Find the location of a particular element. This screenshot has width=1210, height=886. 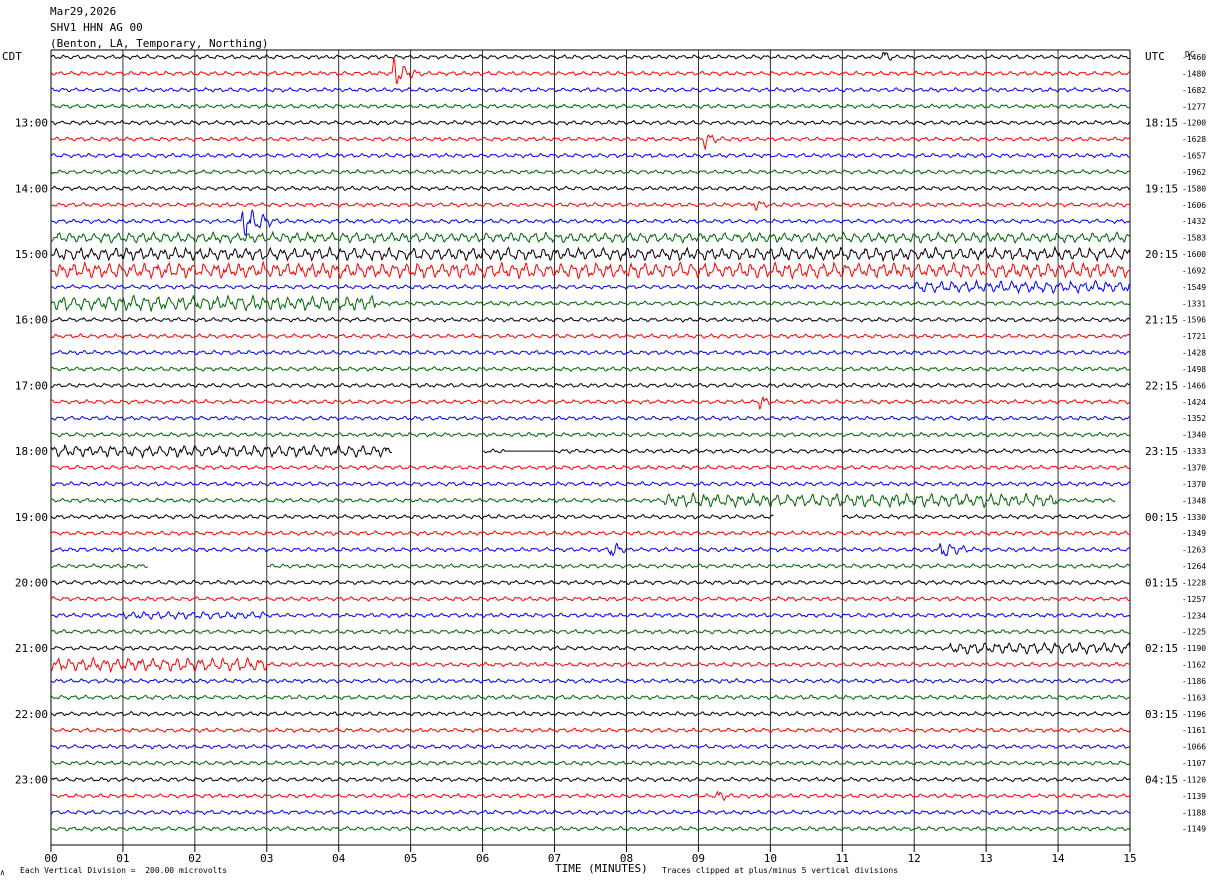

dc-offset-label: -1352 is located at coordinates (1194, 418).